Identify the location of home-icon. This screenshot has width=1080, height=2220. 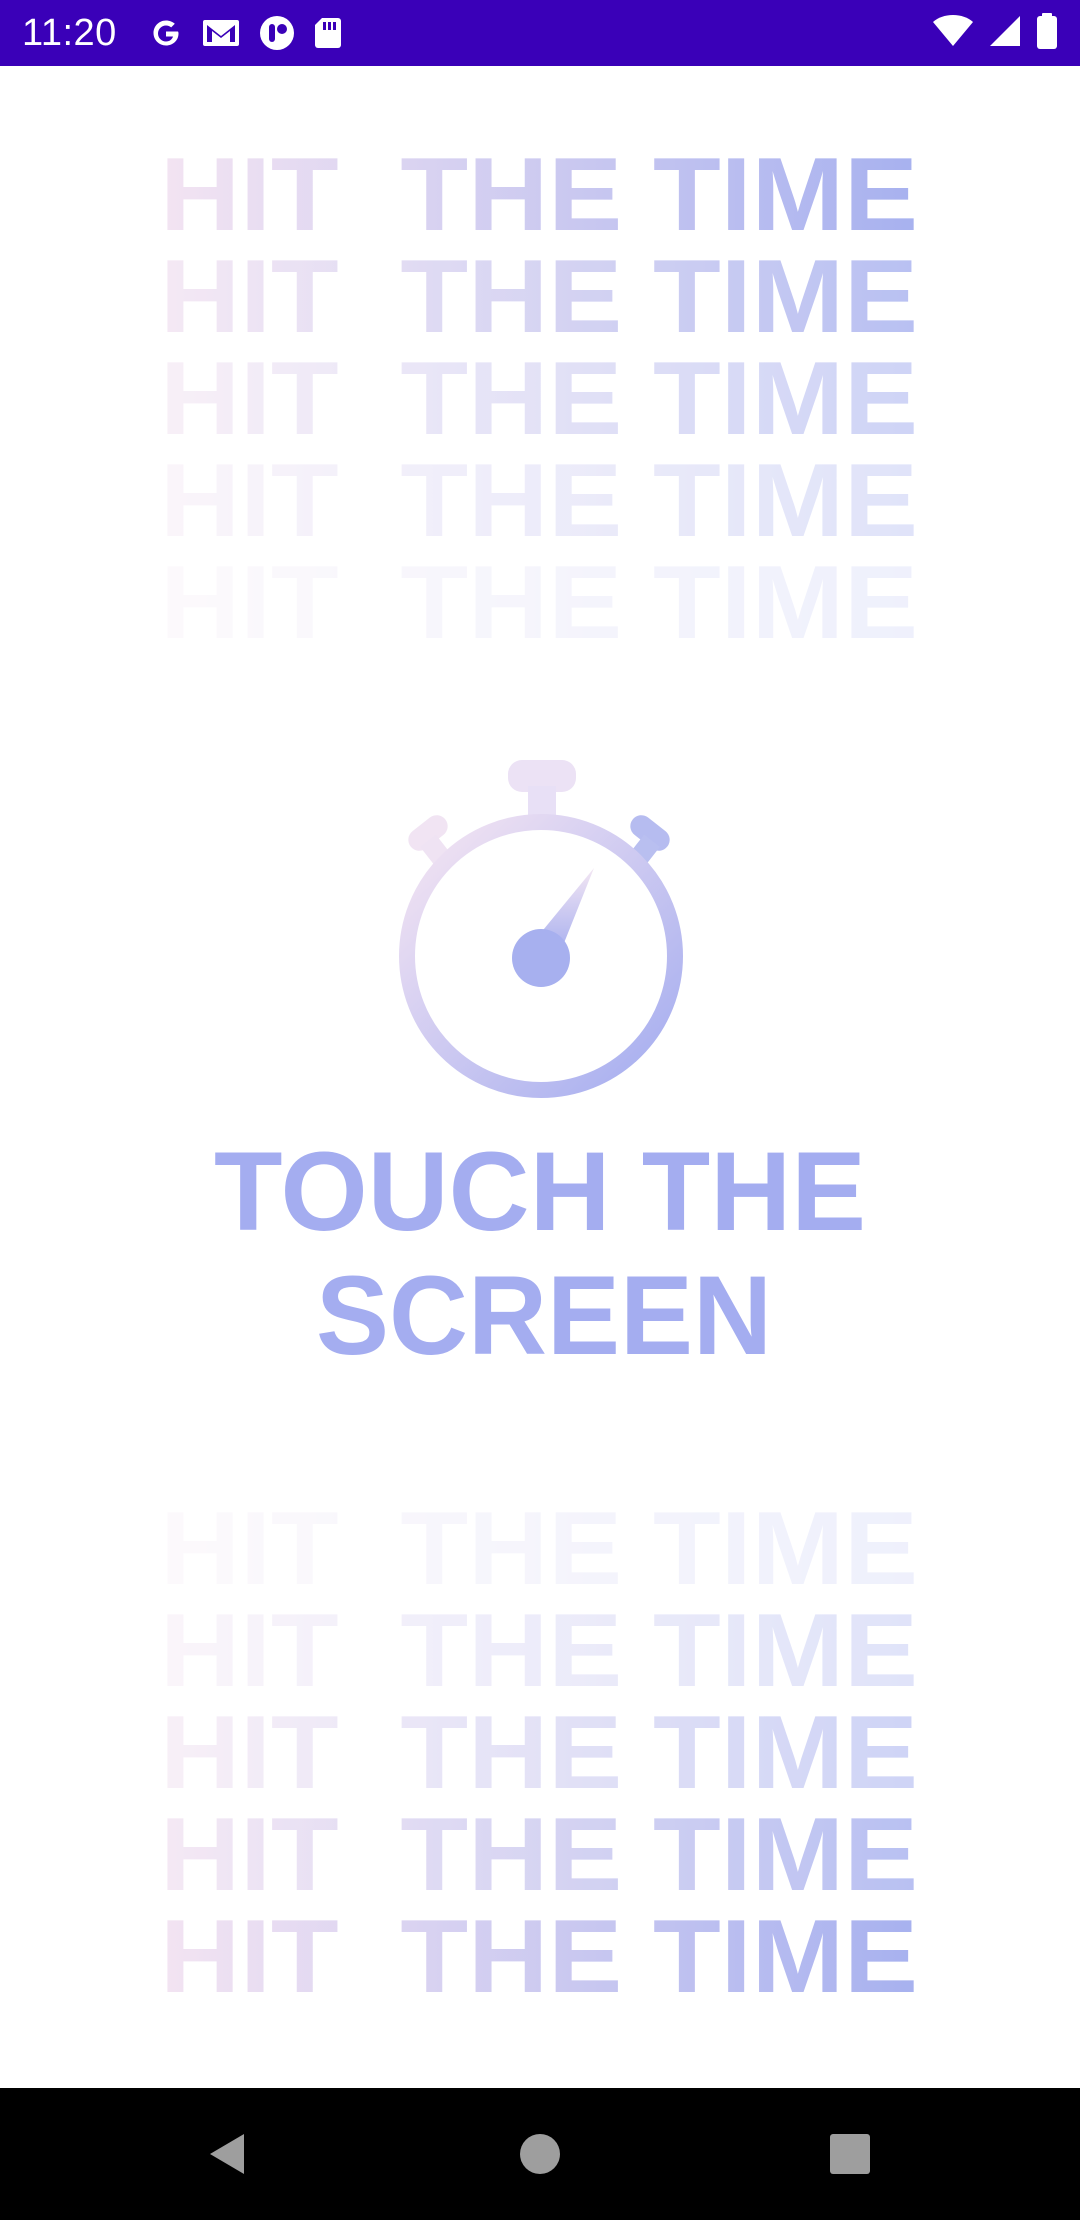
(540, 2154).